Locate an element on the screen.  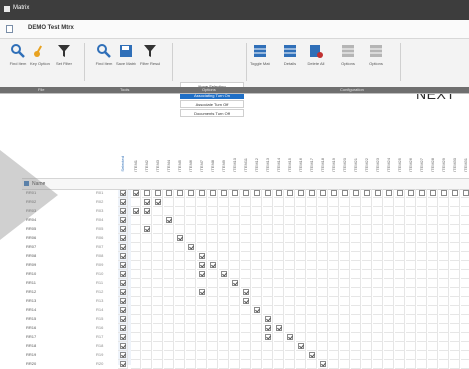
table-row: RR12 R12 is located at coordinates (245, 292).